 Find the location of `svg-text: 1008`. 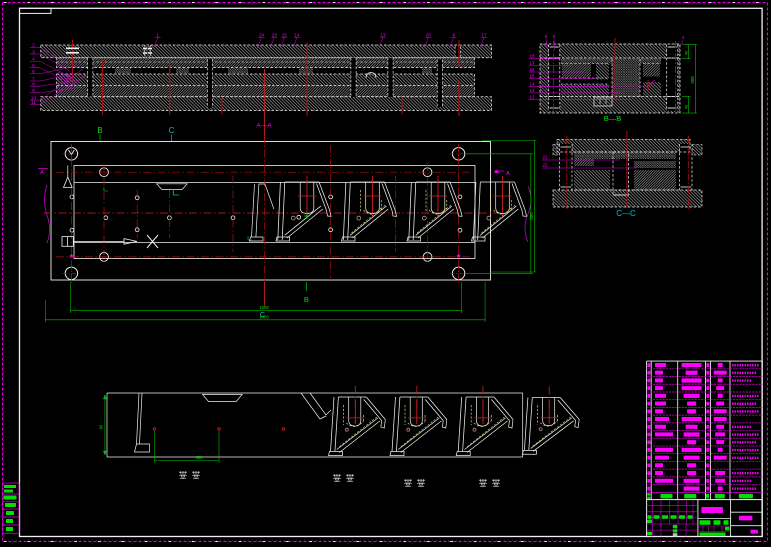

svg-text: 1008 is located at coordinates (264, 307).